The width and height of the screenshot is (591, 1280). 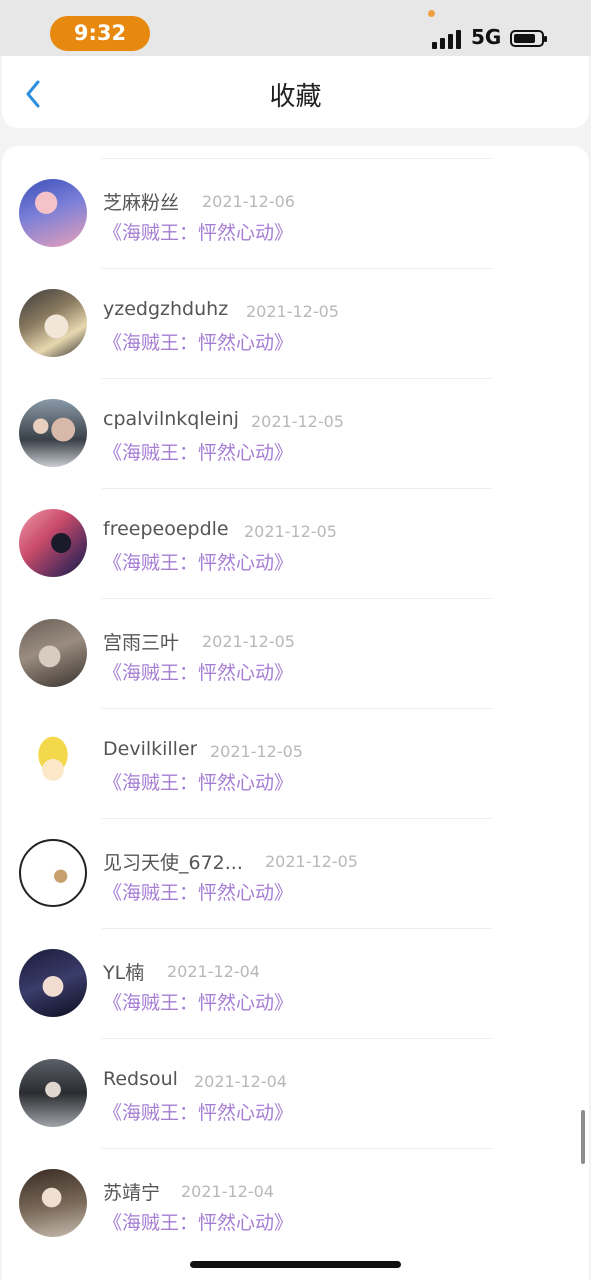 I want to click on list-item: 芝麻粉丝 2021-12-06 《海贼王：怦然心动》, so click(x=295, y=201).